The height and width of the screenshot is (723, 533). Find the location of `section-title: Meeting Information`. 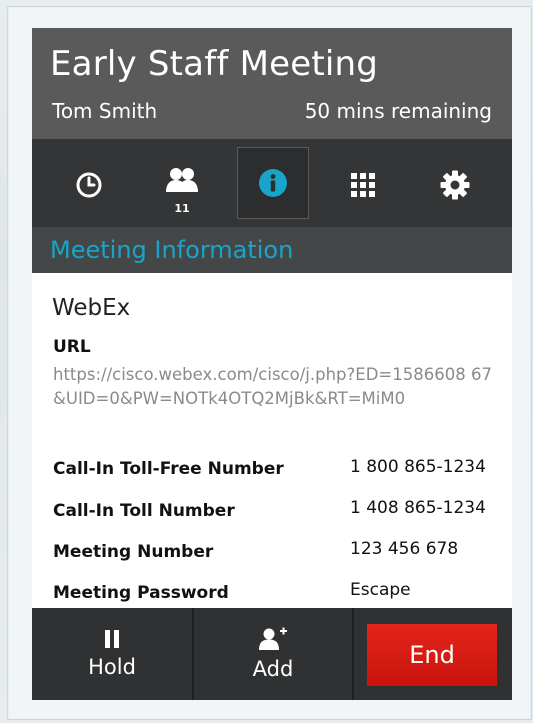

section-title: Meeting Information is located at coordinates (172, 250).